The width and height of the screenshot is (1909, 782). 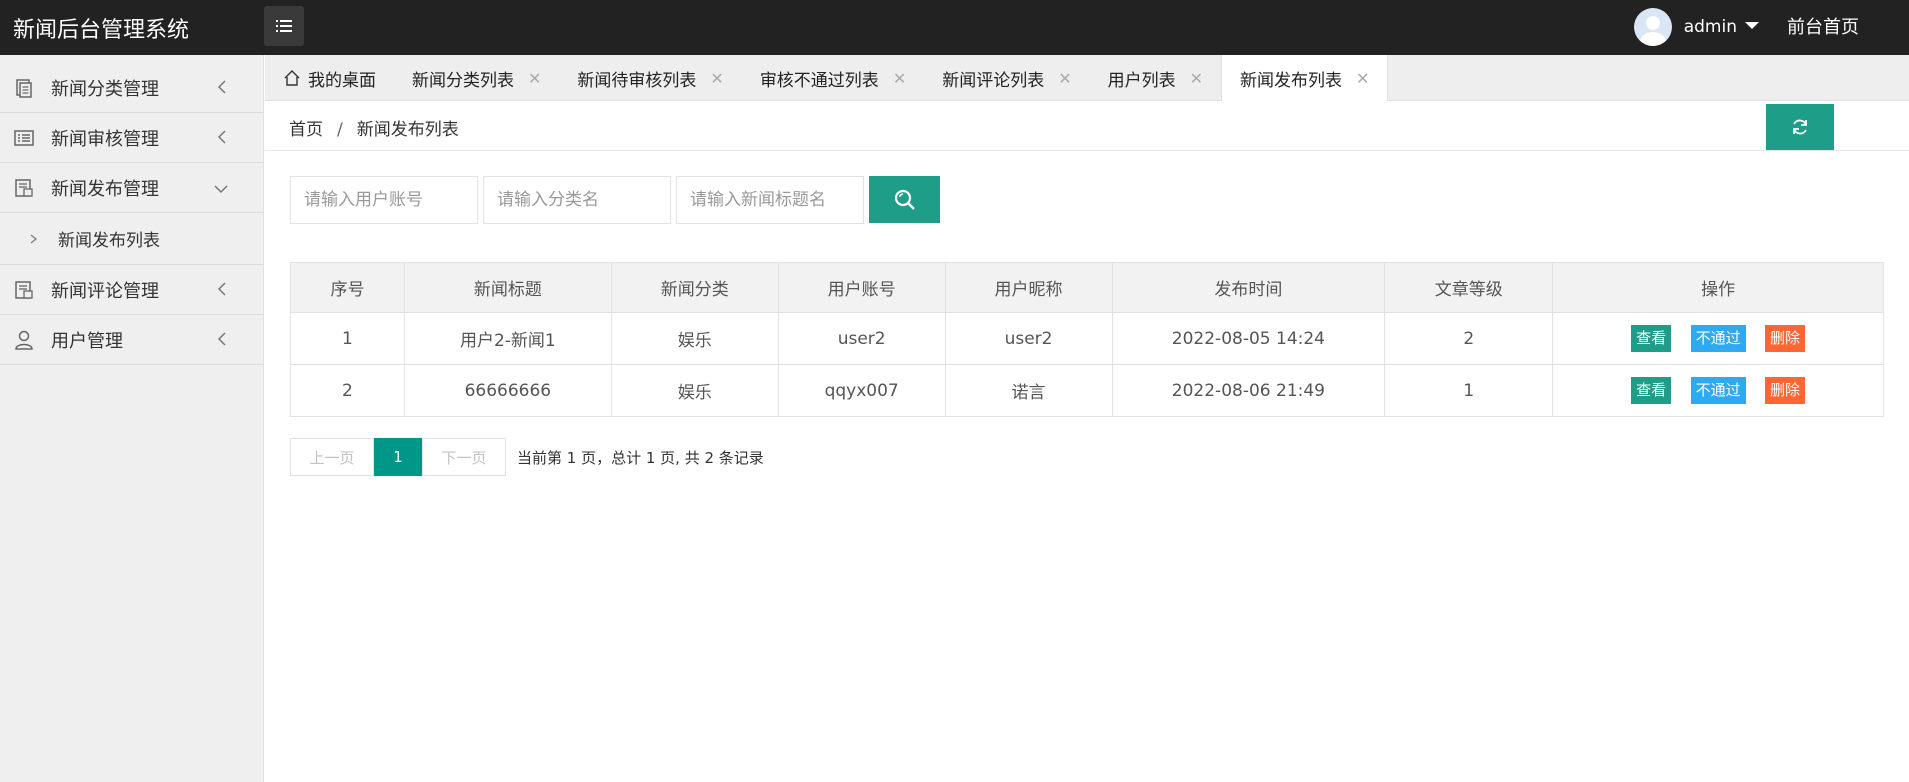 I want to click on cell-time: 2022-08-06 21:49, so click(x=1248, y=390).